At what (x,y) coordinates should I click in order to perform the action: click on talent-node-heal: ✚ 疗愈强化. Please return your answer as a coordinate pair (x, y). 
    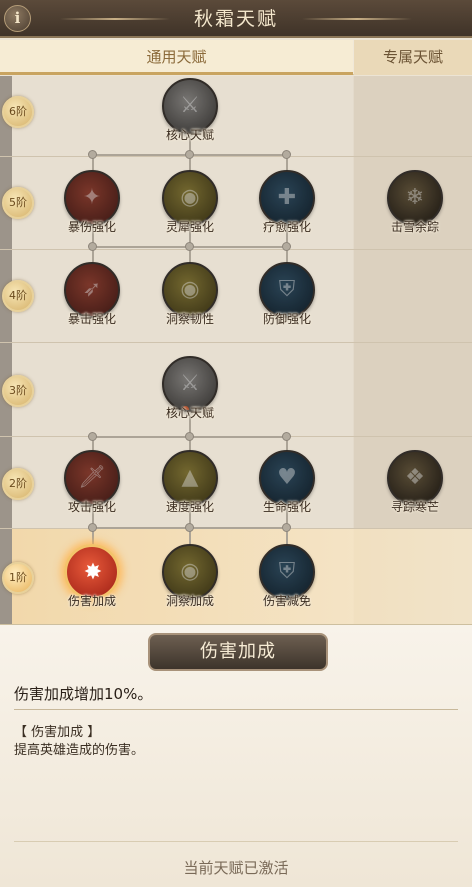
    Looking at the image, I should click on (287, 202).